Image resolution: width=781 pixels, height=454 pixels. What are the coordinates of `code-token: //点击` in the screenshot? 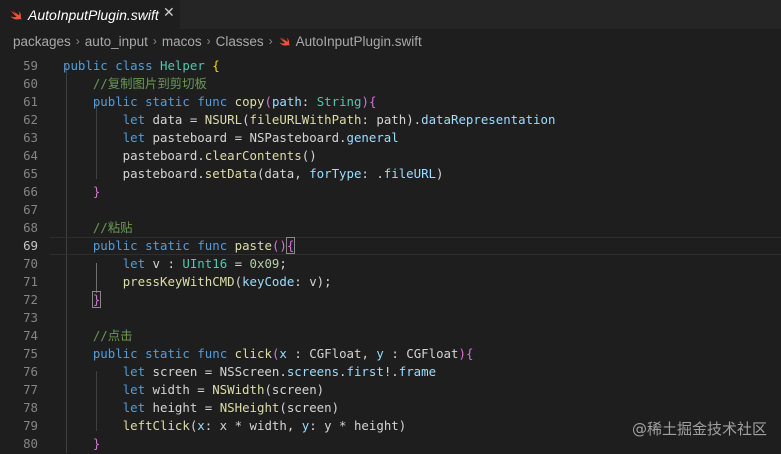 It's located at (112, 335).